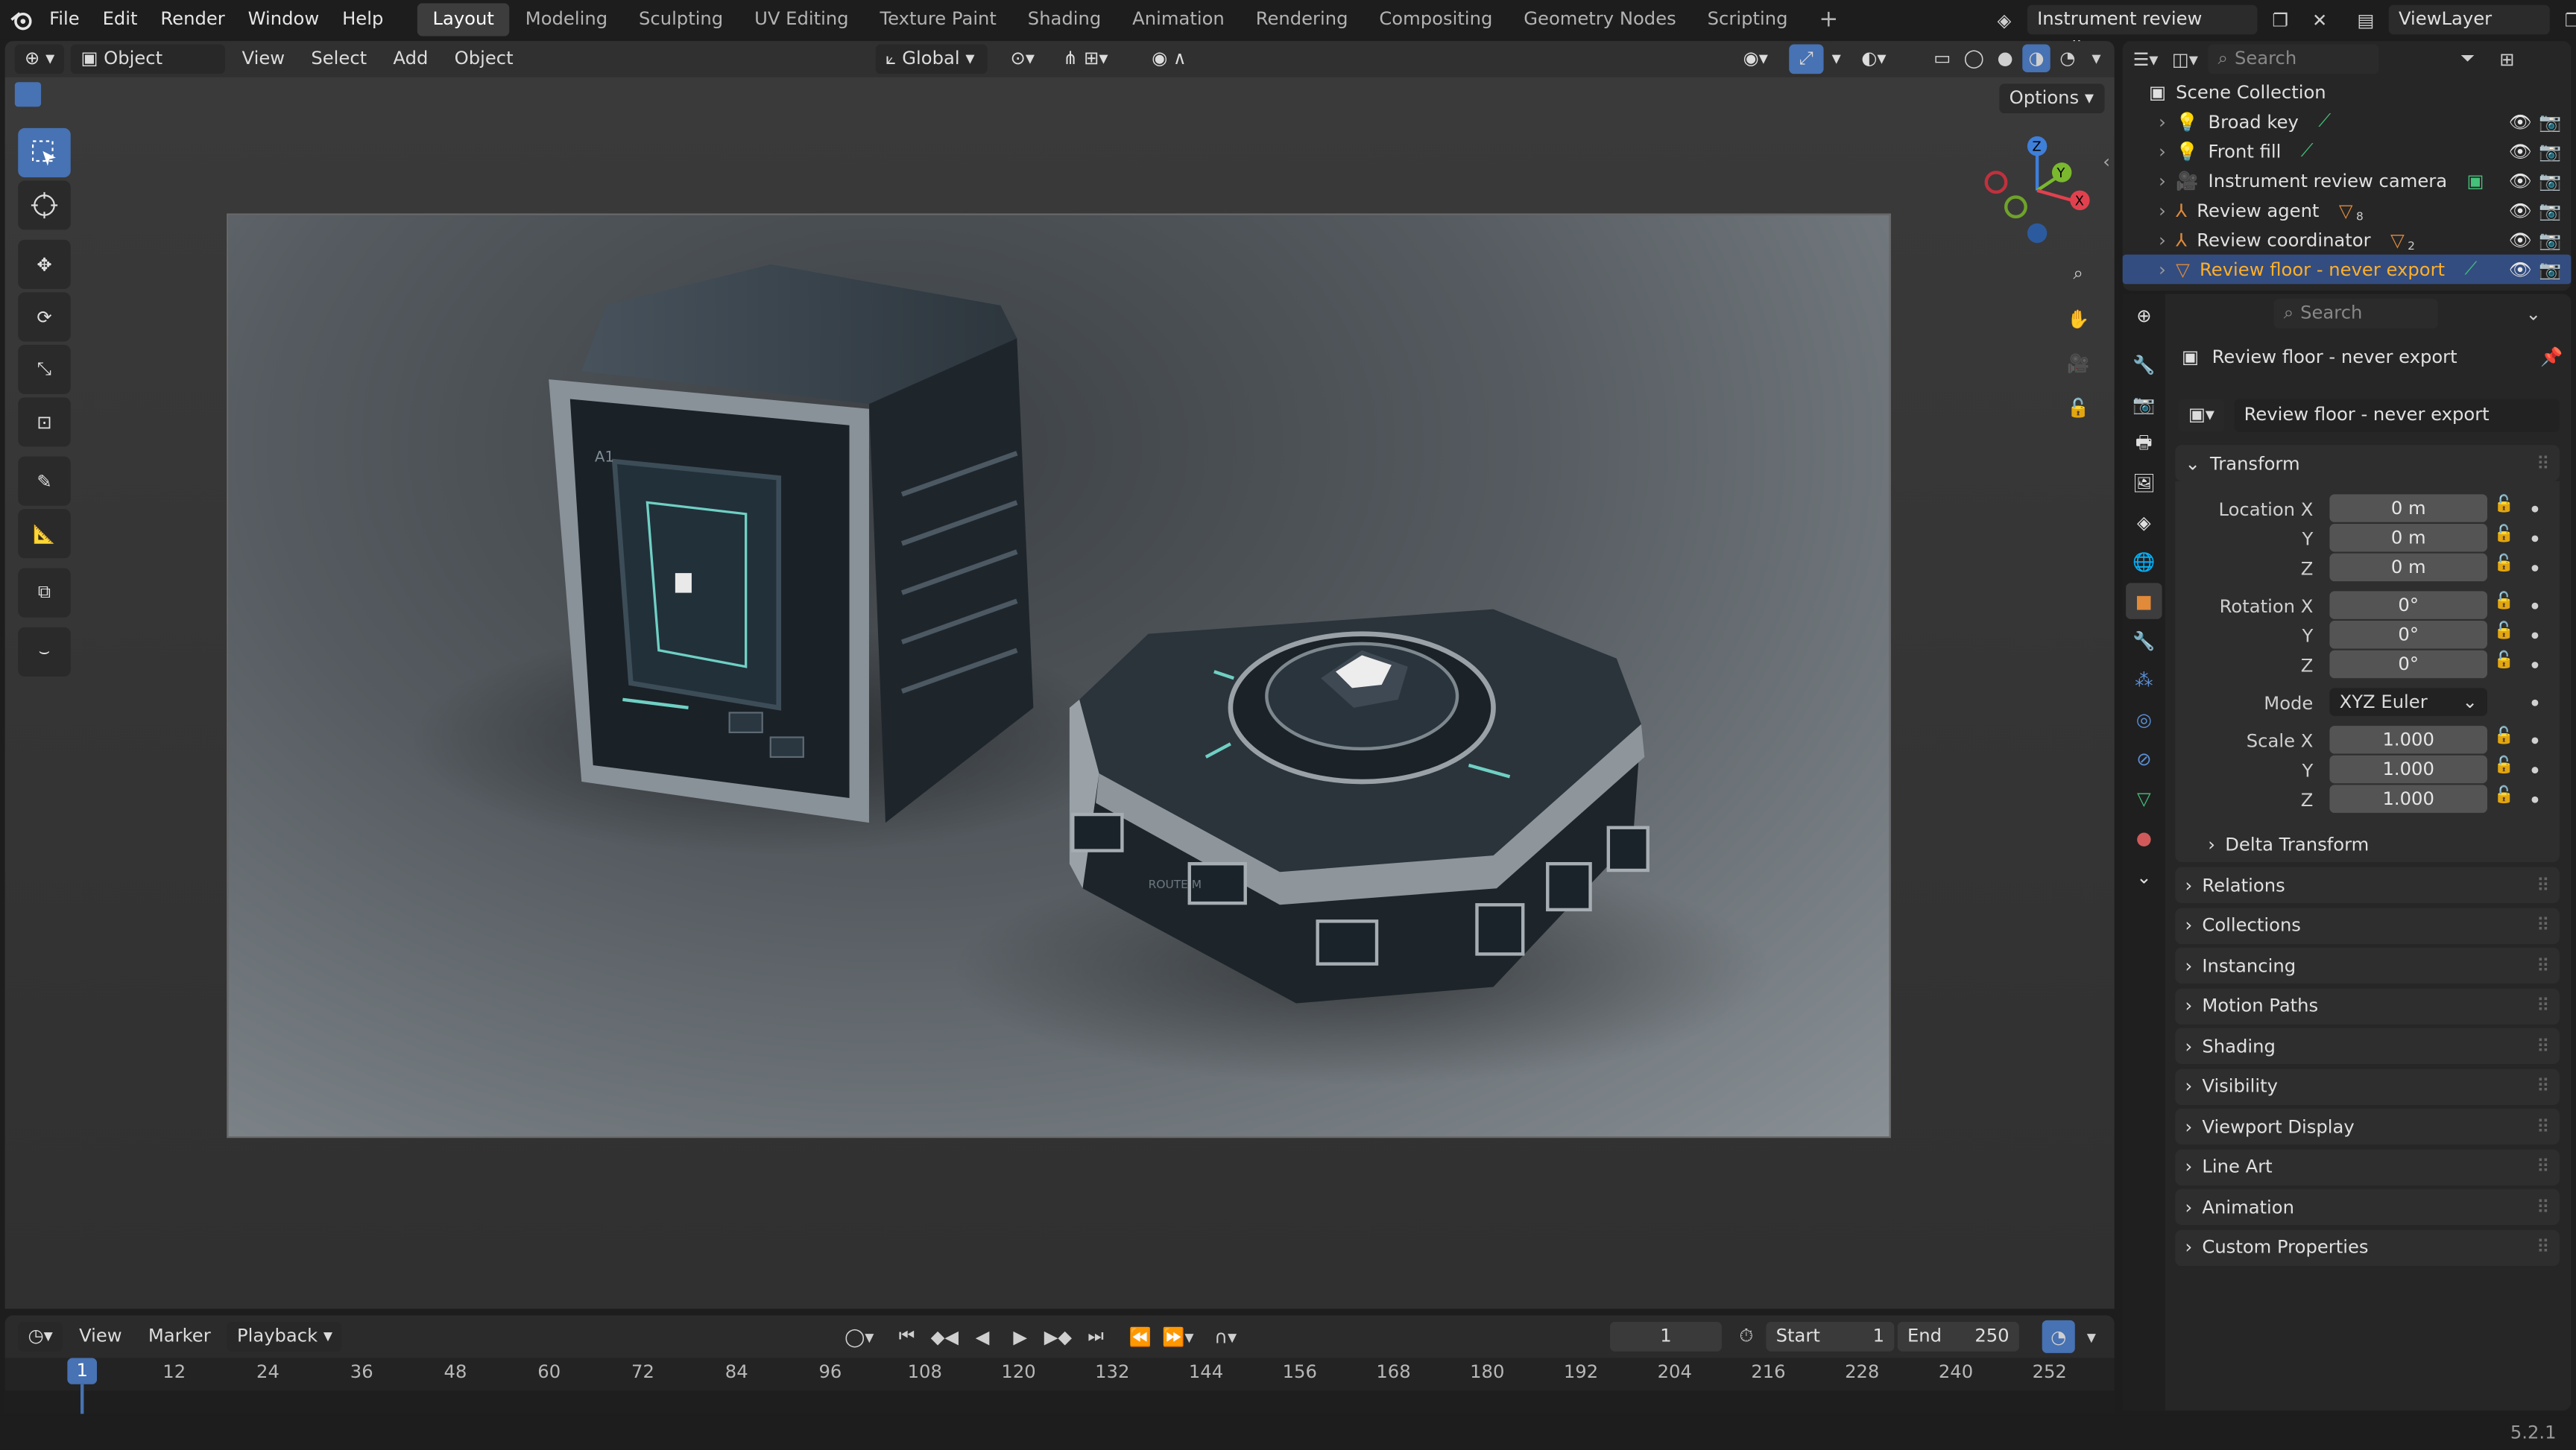 This screenshot has width=2576, height=1450. What do you see at coordinates (2144, 443) in the screenshot?
I see `output-tab-icon: 🖶` at bounding box center [2144, 443].